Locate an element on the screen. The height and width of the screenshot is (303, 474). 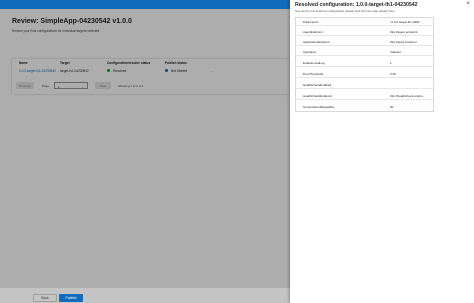
footer-bar: Back Publish is located at coordinates (145, 295).